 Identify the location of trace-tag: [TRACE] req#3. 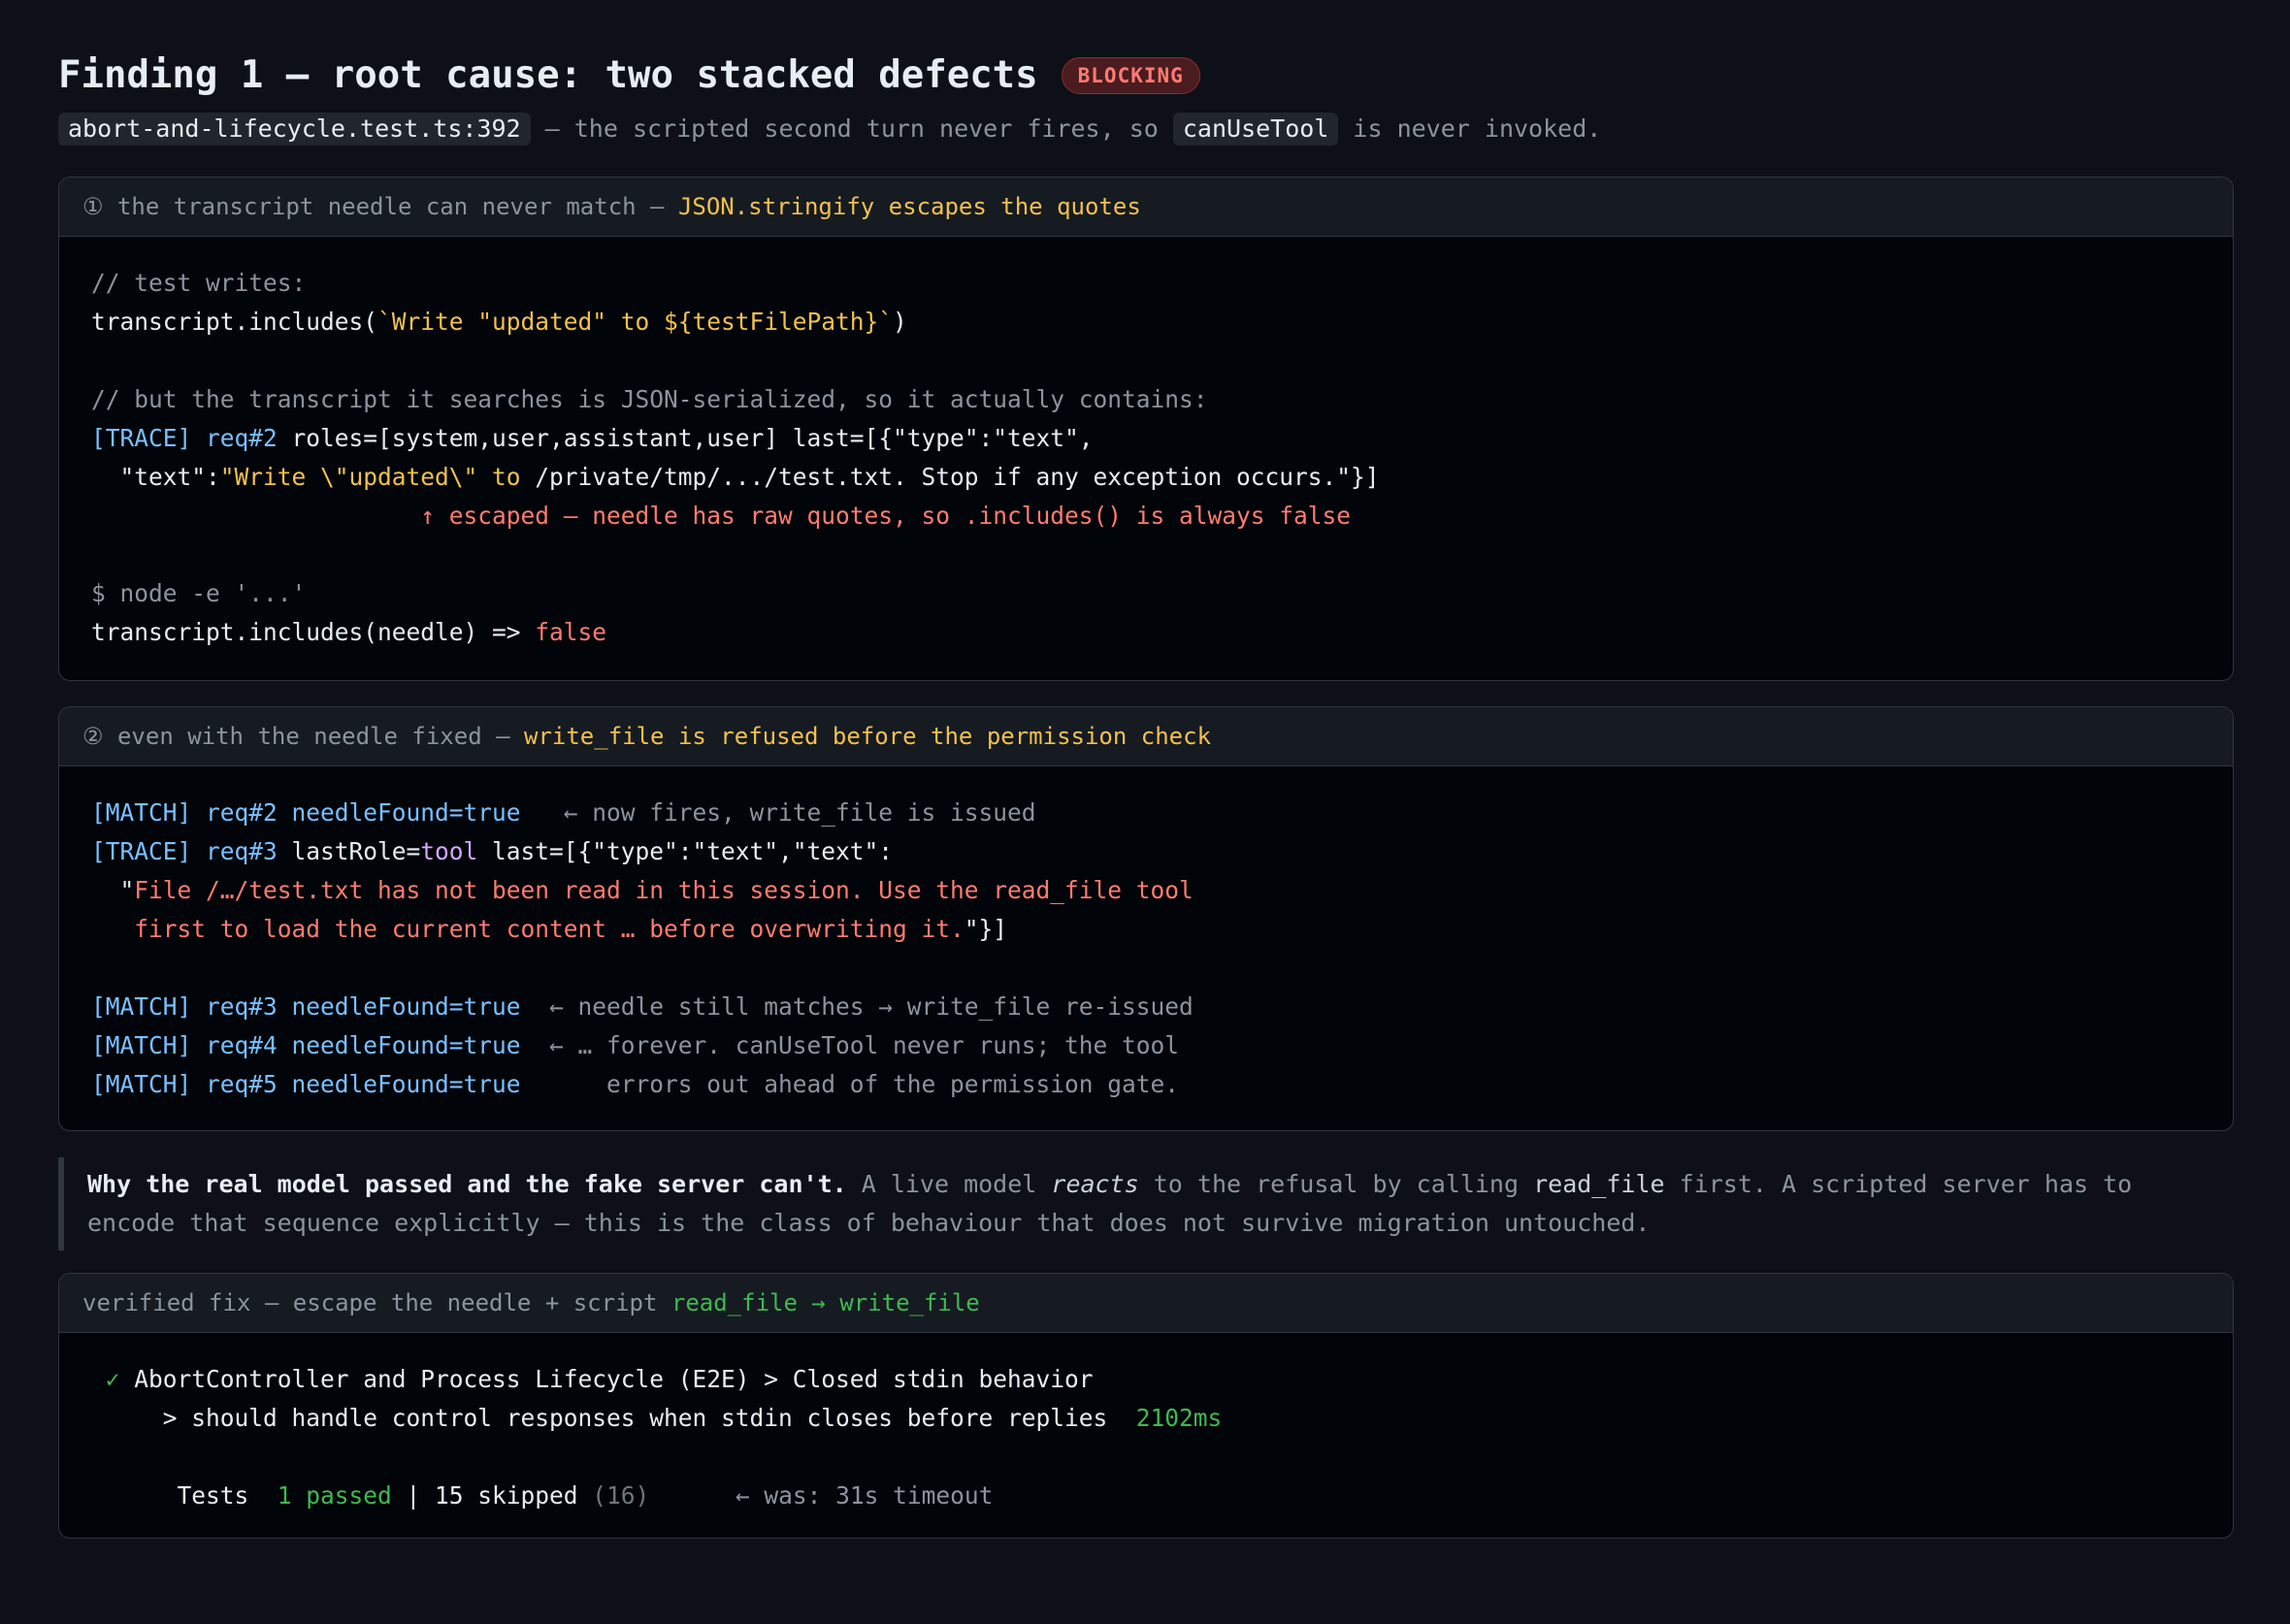
(184, 851).